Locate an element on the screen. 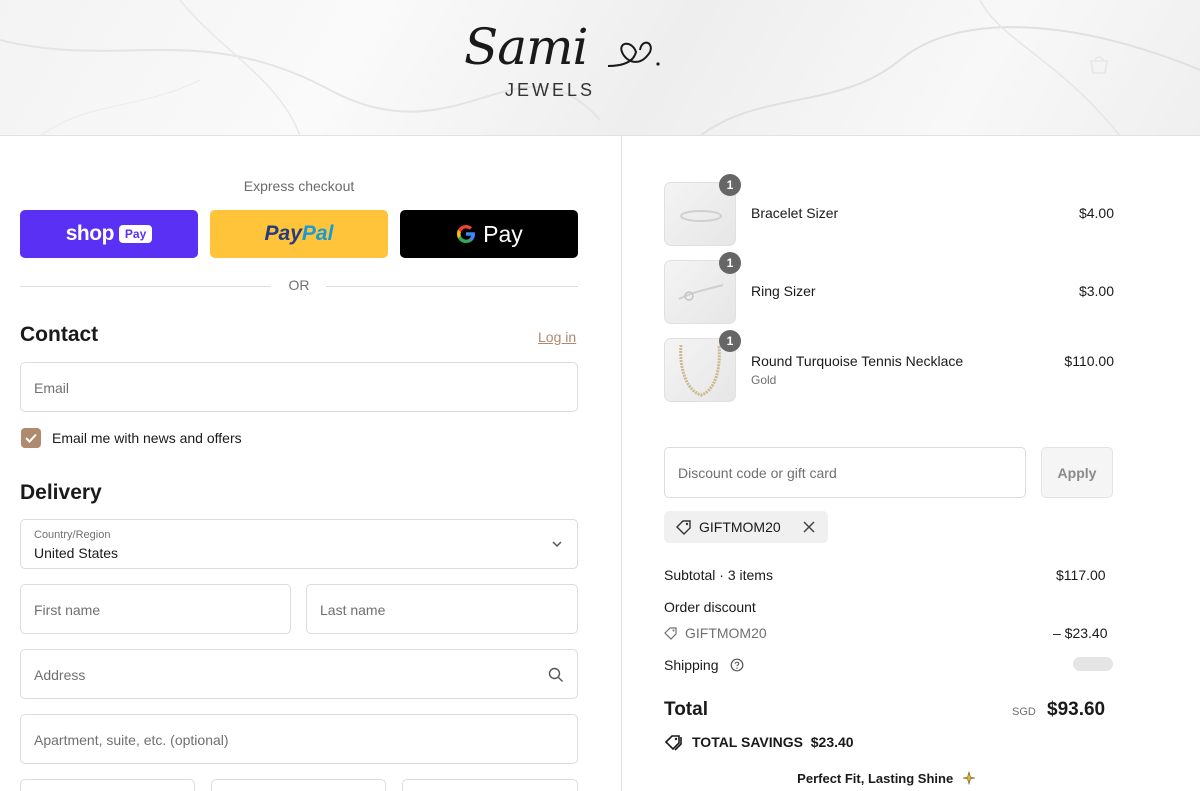 The width and height of the screenshot is (1200, 791). subtotal-label: Subtotal · 3 items is located at coordinates (718, 575).